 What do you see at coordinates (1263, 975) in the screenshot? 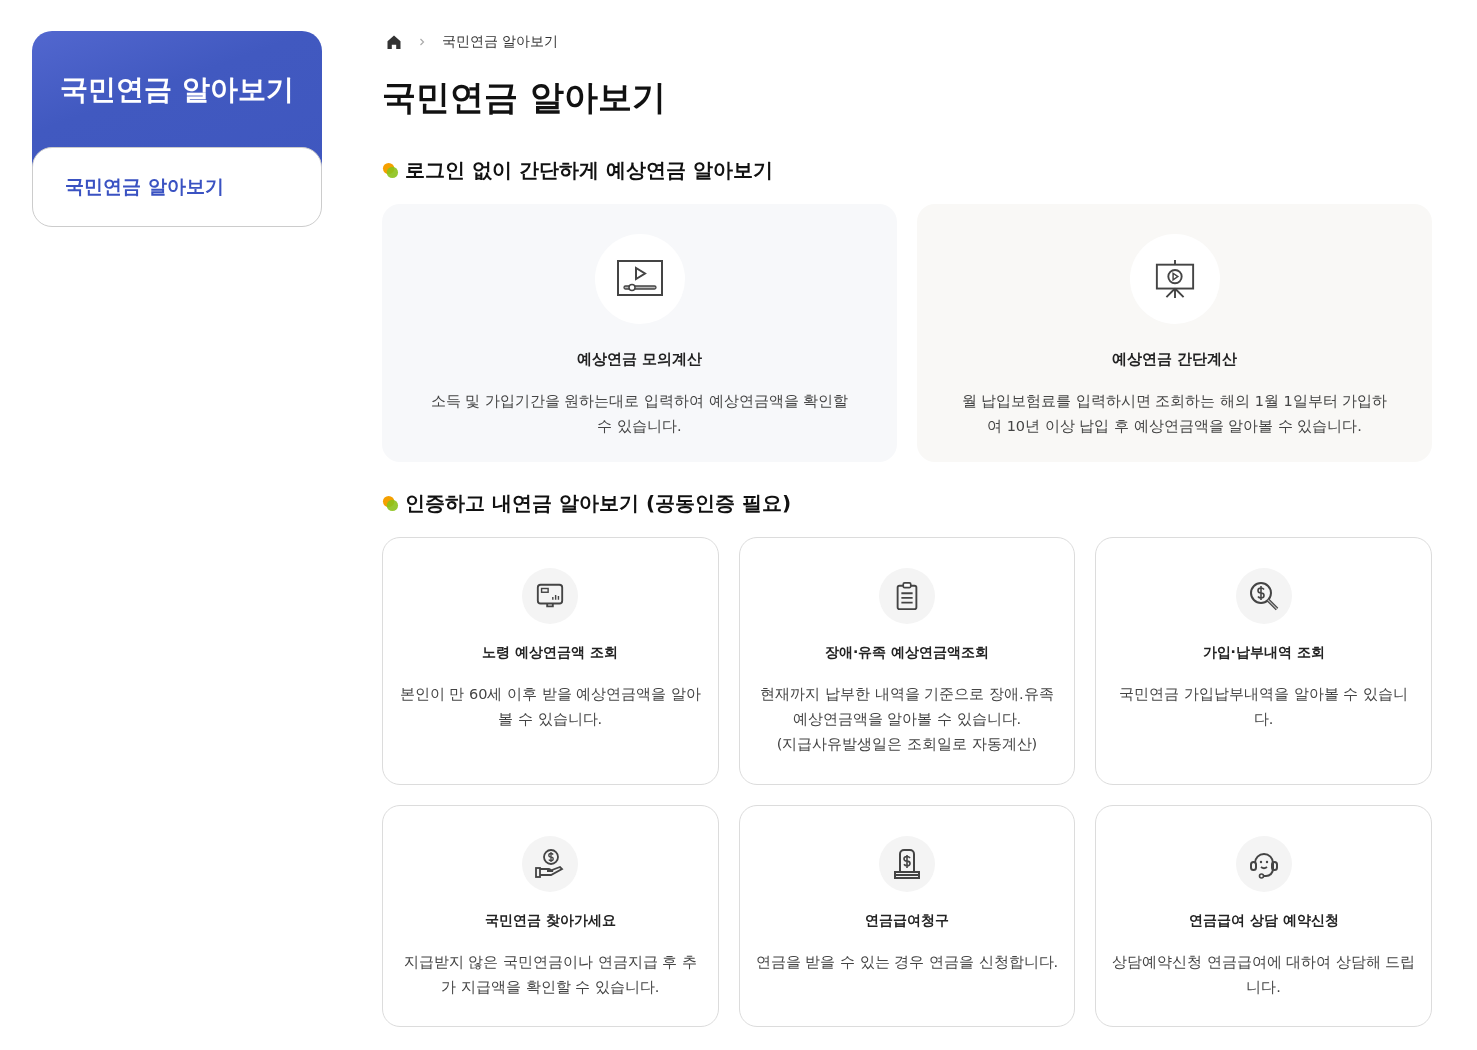
I see `card-description: 상담예약신청 연금급여에 대하여 상담해 드립니다.` at bounding box center [1263, 975].